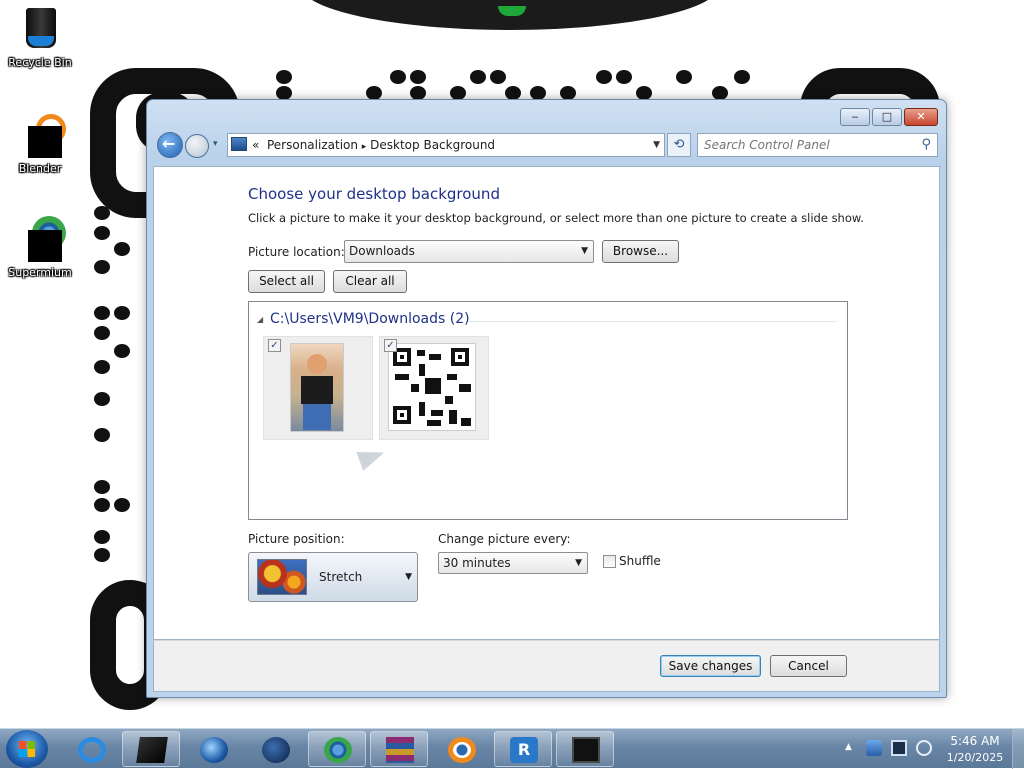 The height and width of the screenshot is (769, 1024). What do you see at coordinates (924, 748) in the screenshot?
I see `volume-icon` at bounding box center [924, 748].